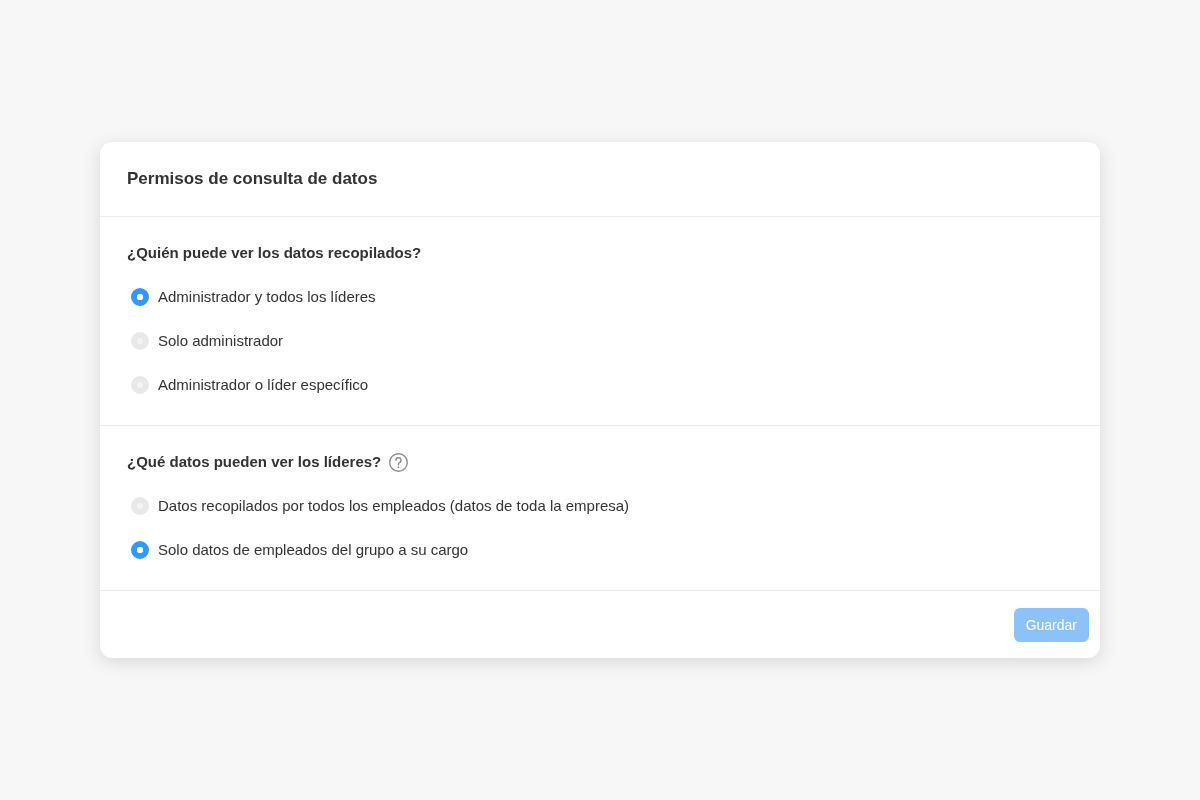 The height and width of the screenshot is (800, 1200). I want to click on help-icon, so click(399, 462).